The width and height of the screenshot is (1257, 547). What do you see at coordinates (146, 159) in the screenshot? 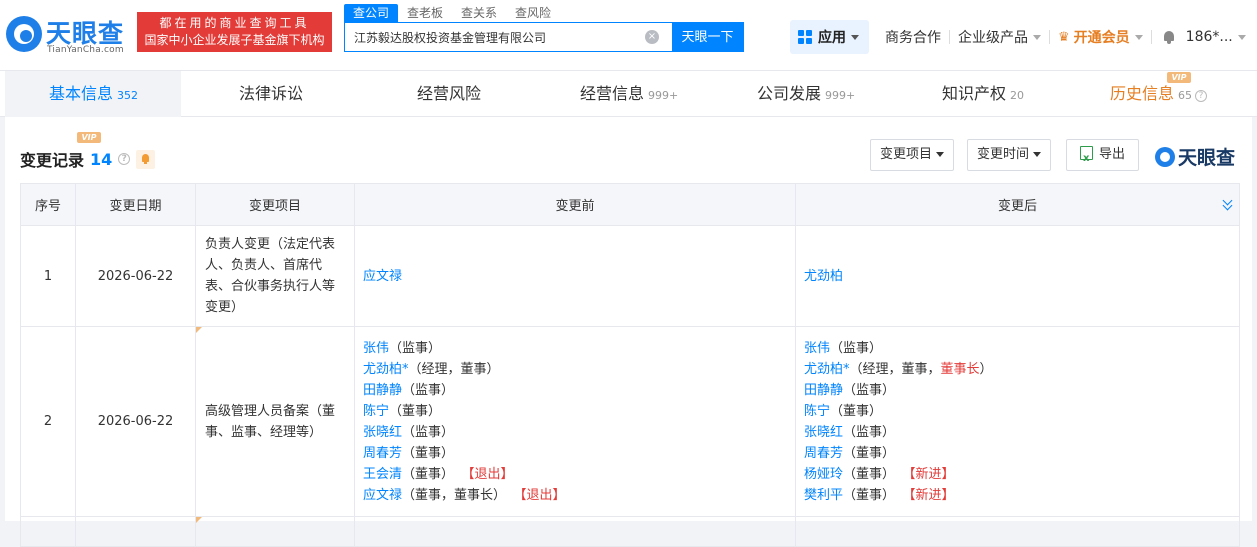
I see `monitor-bell-icon` at bounding box center [146, 159].